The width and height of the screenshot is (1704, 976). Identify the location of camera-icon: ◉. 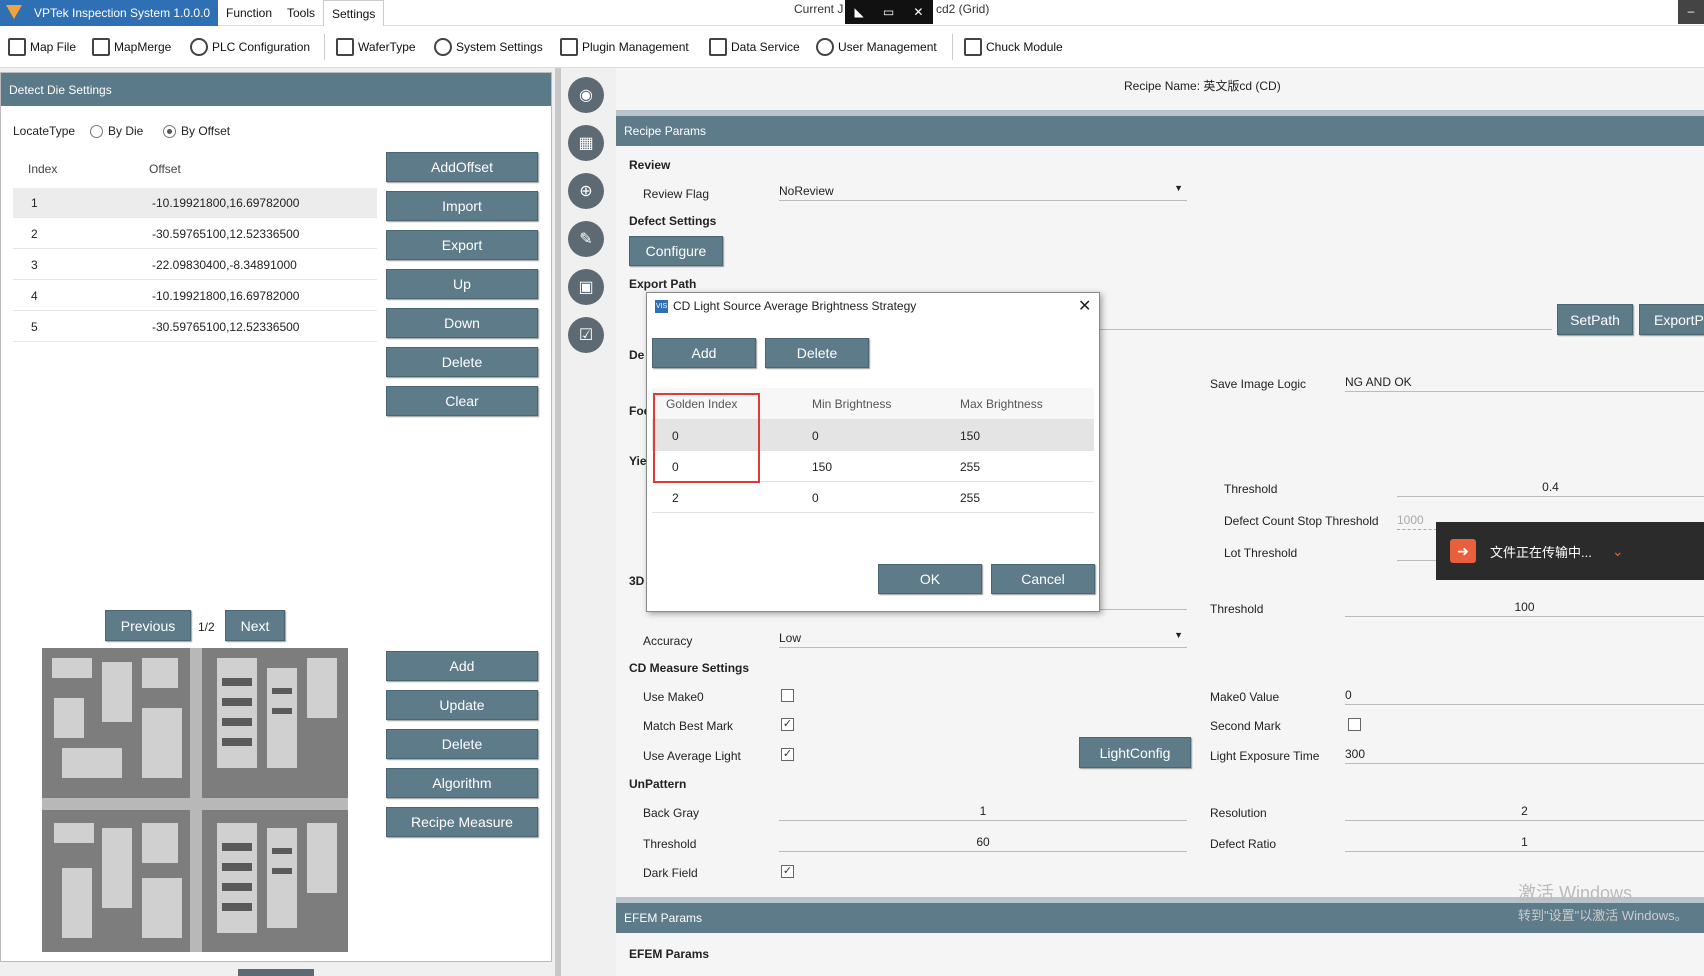
(586, 95).